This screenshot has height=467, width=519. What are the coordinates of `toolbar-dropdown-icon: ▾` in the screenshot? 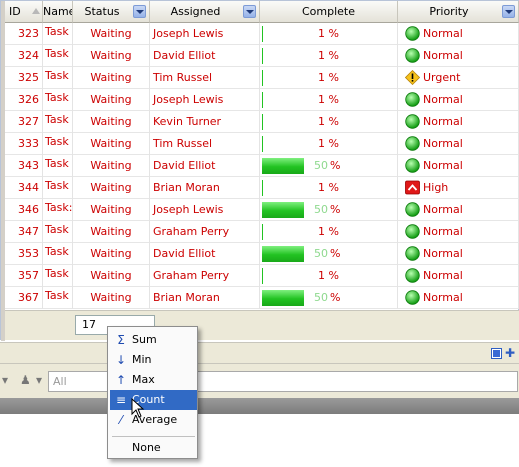 It's located at (9, 380).